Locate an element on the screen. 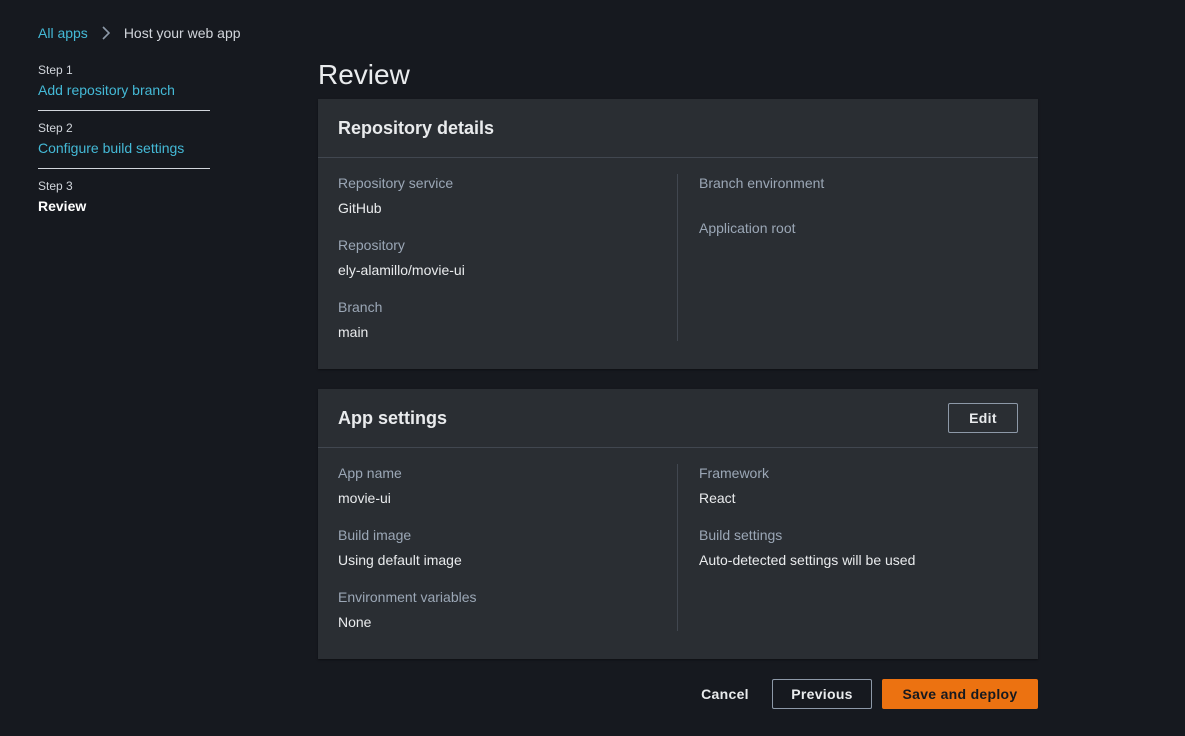 This screenshot has height=736, width=1185. field-value: main is located at coordinates (353, 332).